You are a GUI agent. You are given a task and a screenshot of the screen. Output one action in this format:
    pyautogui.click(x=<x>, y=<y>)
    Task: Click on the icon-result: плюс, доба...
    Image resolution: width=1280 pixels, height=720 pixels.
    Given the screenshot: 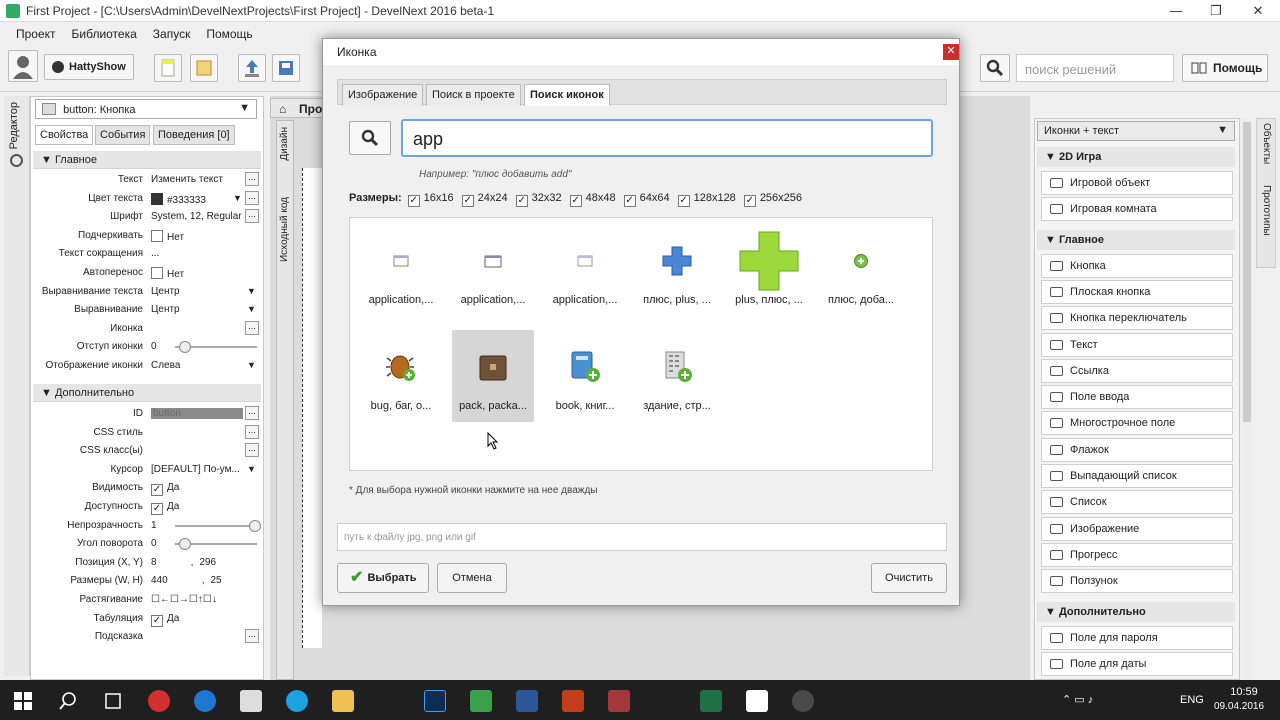 What is the action you would take?
    pyautogui.click(x=861, y=270)
    